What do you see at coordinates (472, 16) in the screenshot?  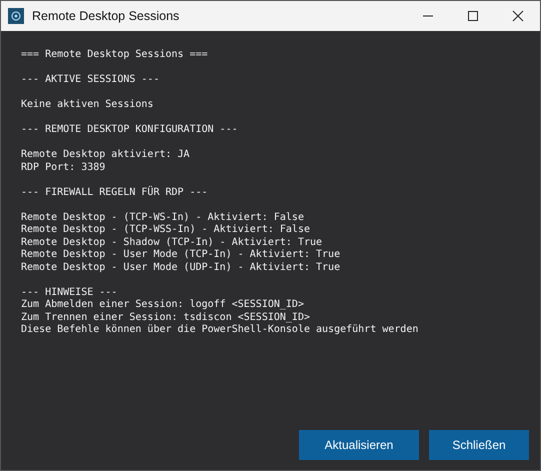 I see `maximize-icon` at bounding box center [472, 16].